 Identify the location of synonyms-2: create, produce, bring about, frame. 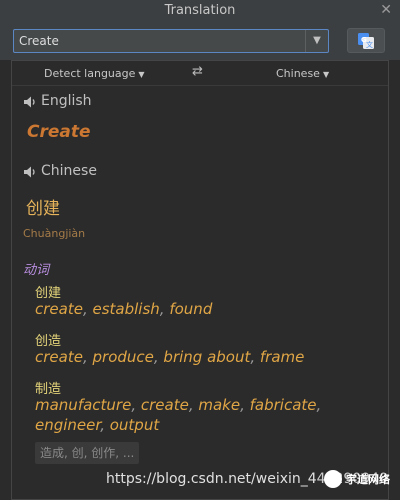
(170, 357).